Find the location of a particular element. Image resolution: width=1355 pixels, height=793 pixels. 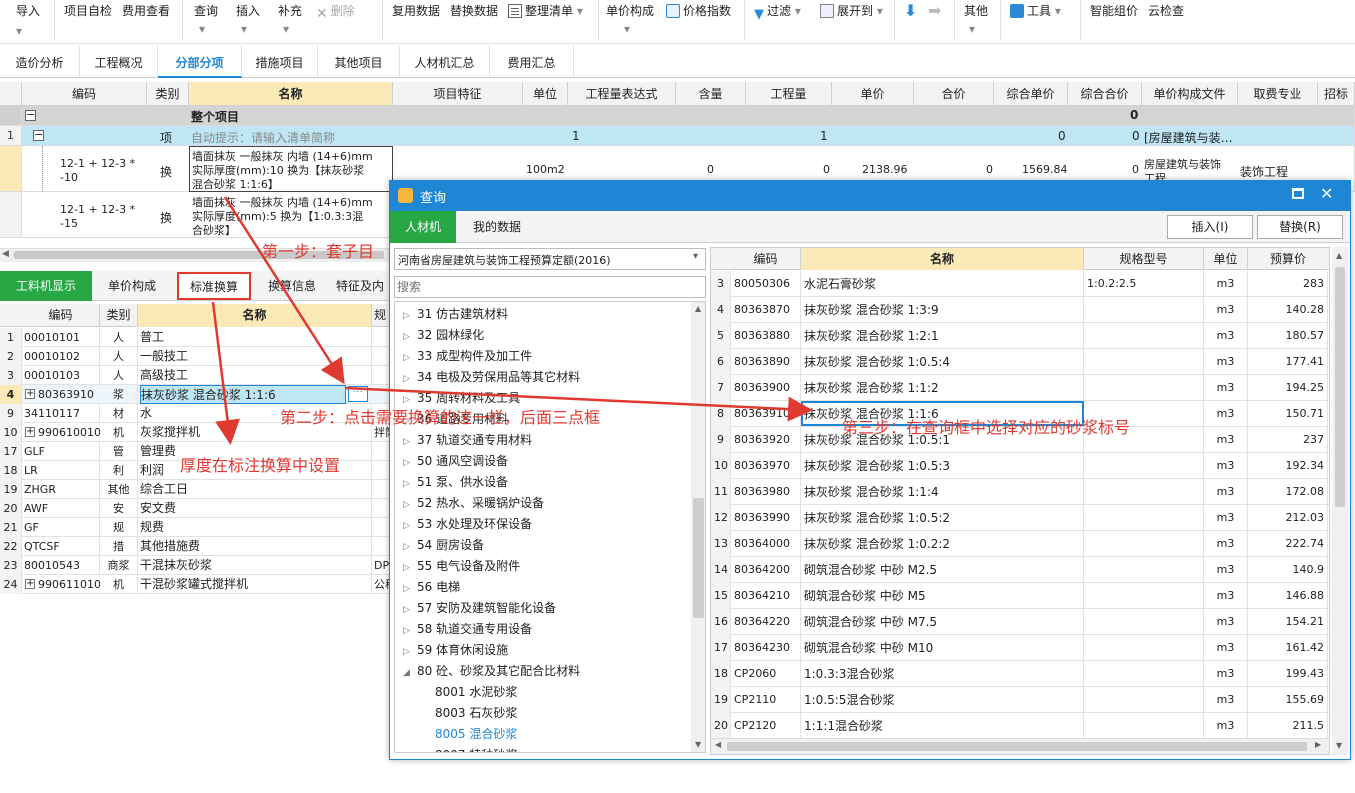

annotation-step3: 第三步：在查询框中选择对应的砂浆标号 is located at coordinates (986, 427).